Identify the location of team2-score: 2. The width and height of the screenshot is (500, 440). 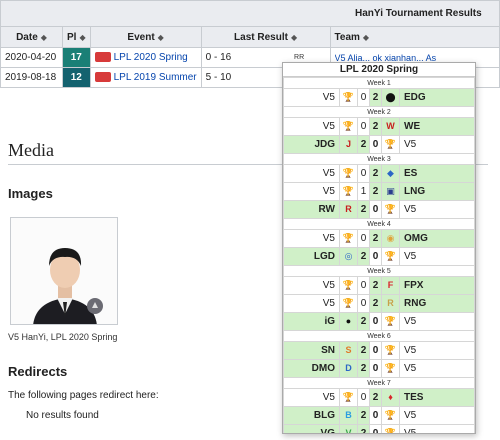
(375, 173).